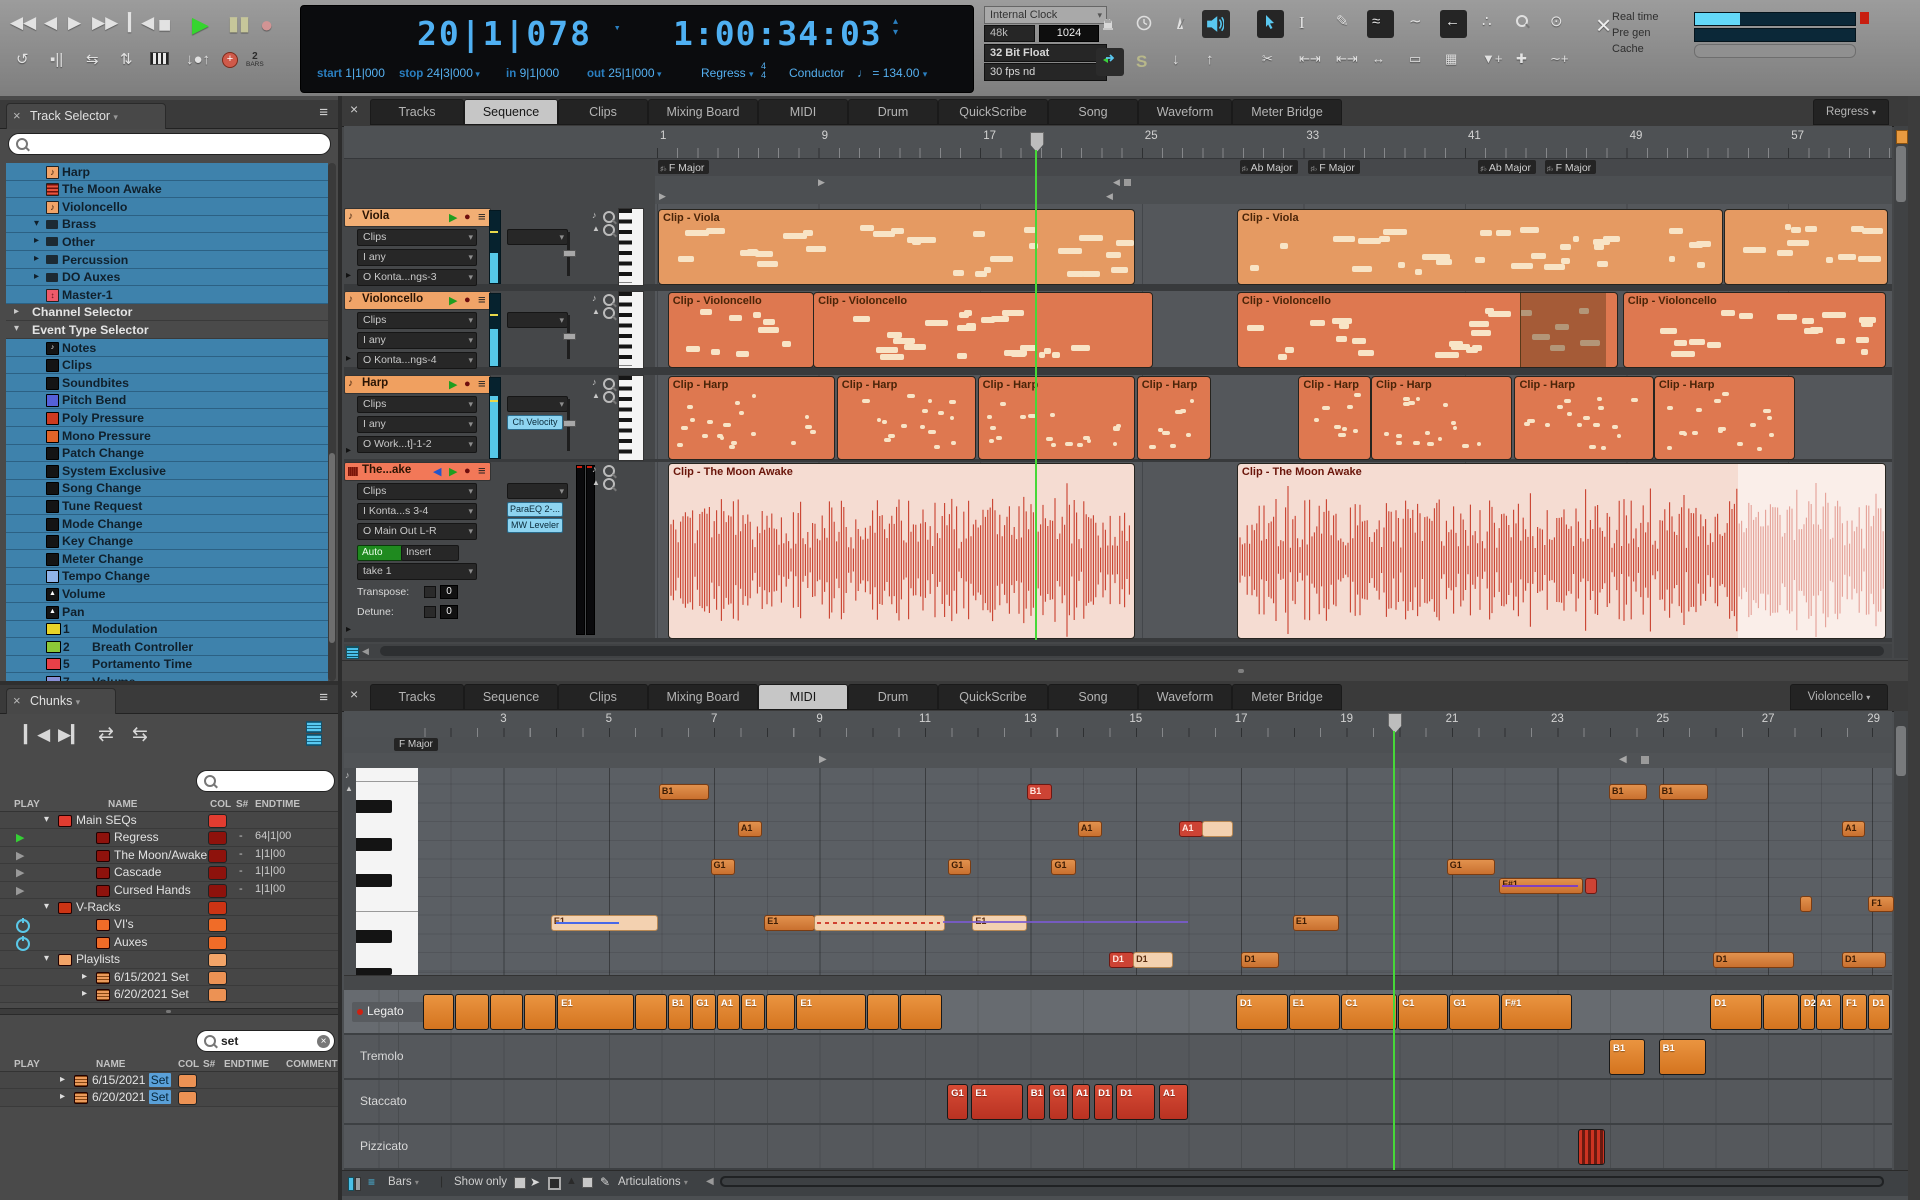  Describe the element at coordinates (417, 571) in the screenshot. I see `take-dropdown: take 1 ▾` at that location.